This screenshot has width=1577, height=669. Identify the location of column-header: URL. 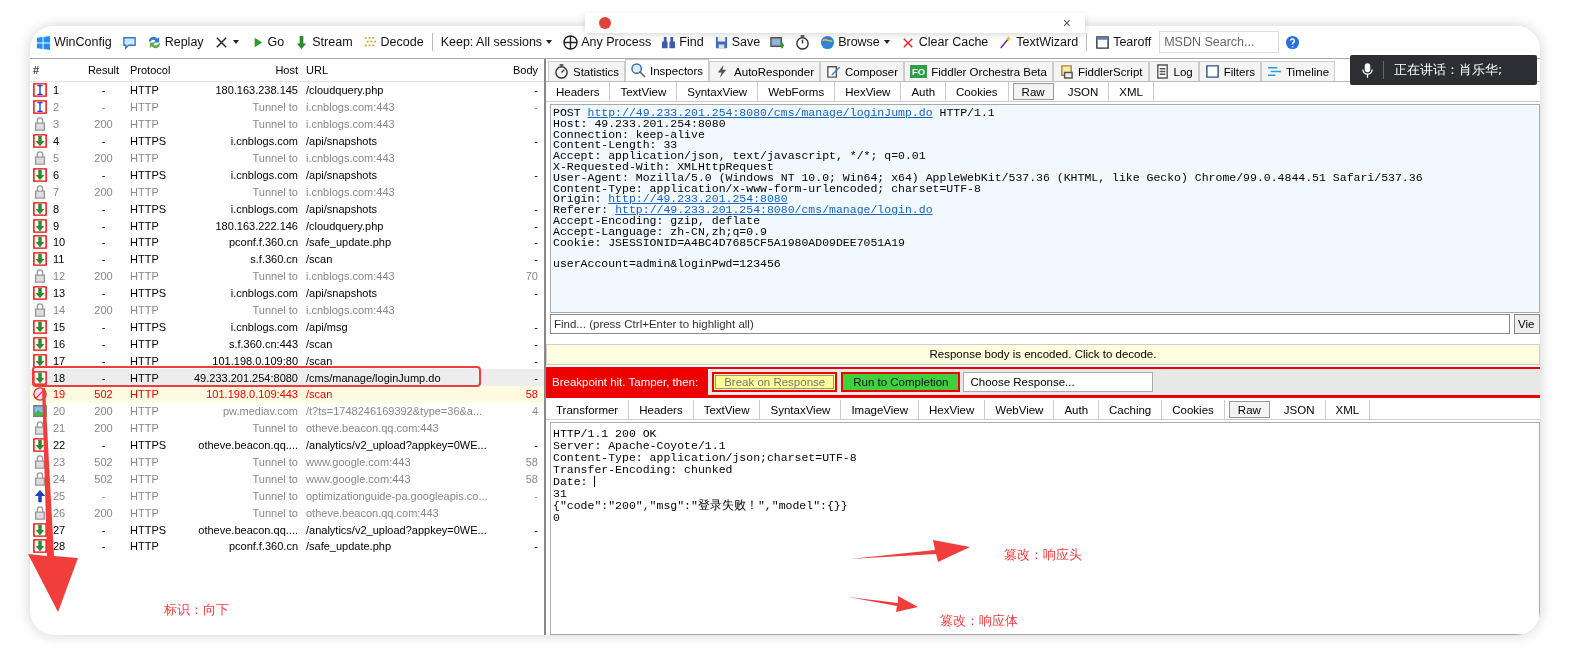
(401, 70).